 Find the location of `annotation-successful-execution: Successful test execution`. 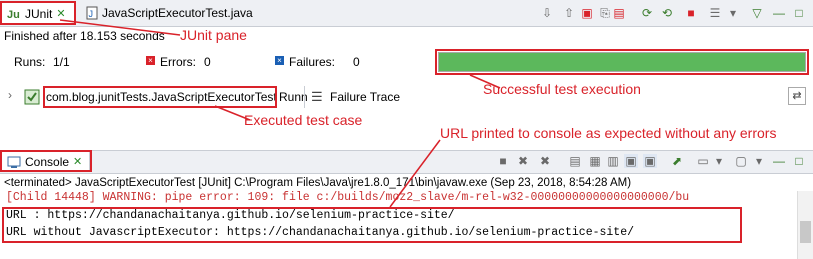

annotation-successful-execution: Successful test execution is located at coordinates (562, 89).